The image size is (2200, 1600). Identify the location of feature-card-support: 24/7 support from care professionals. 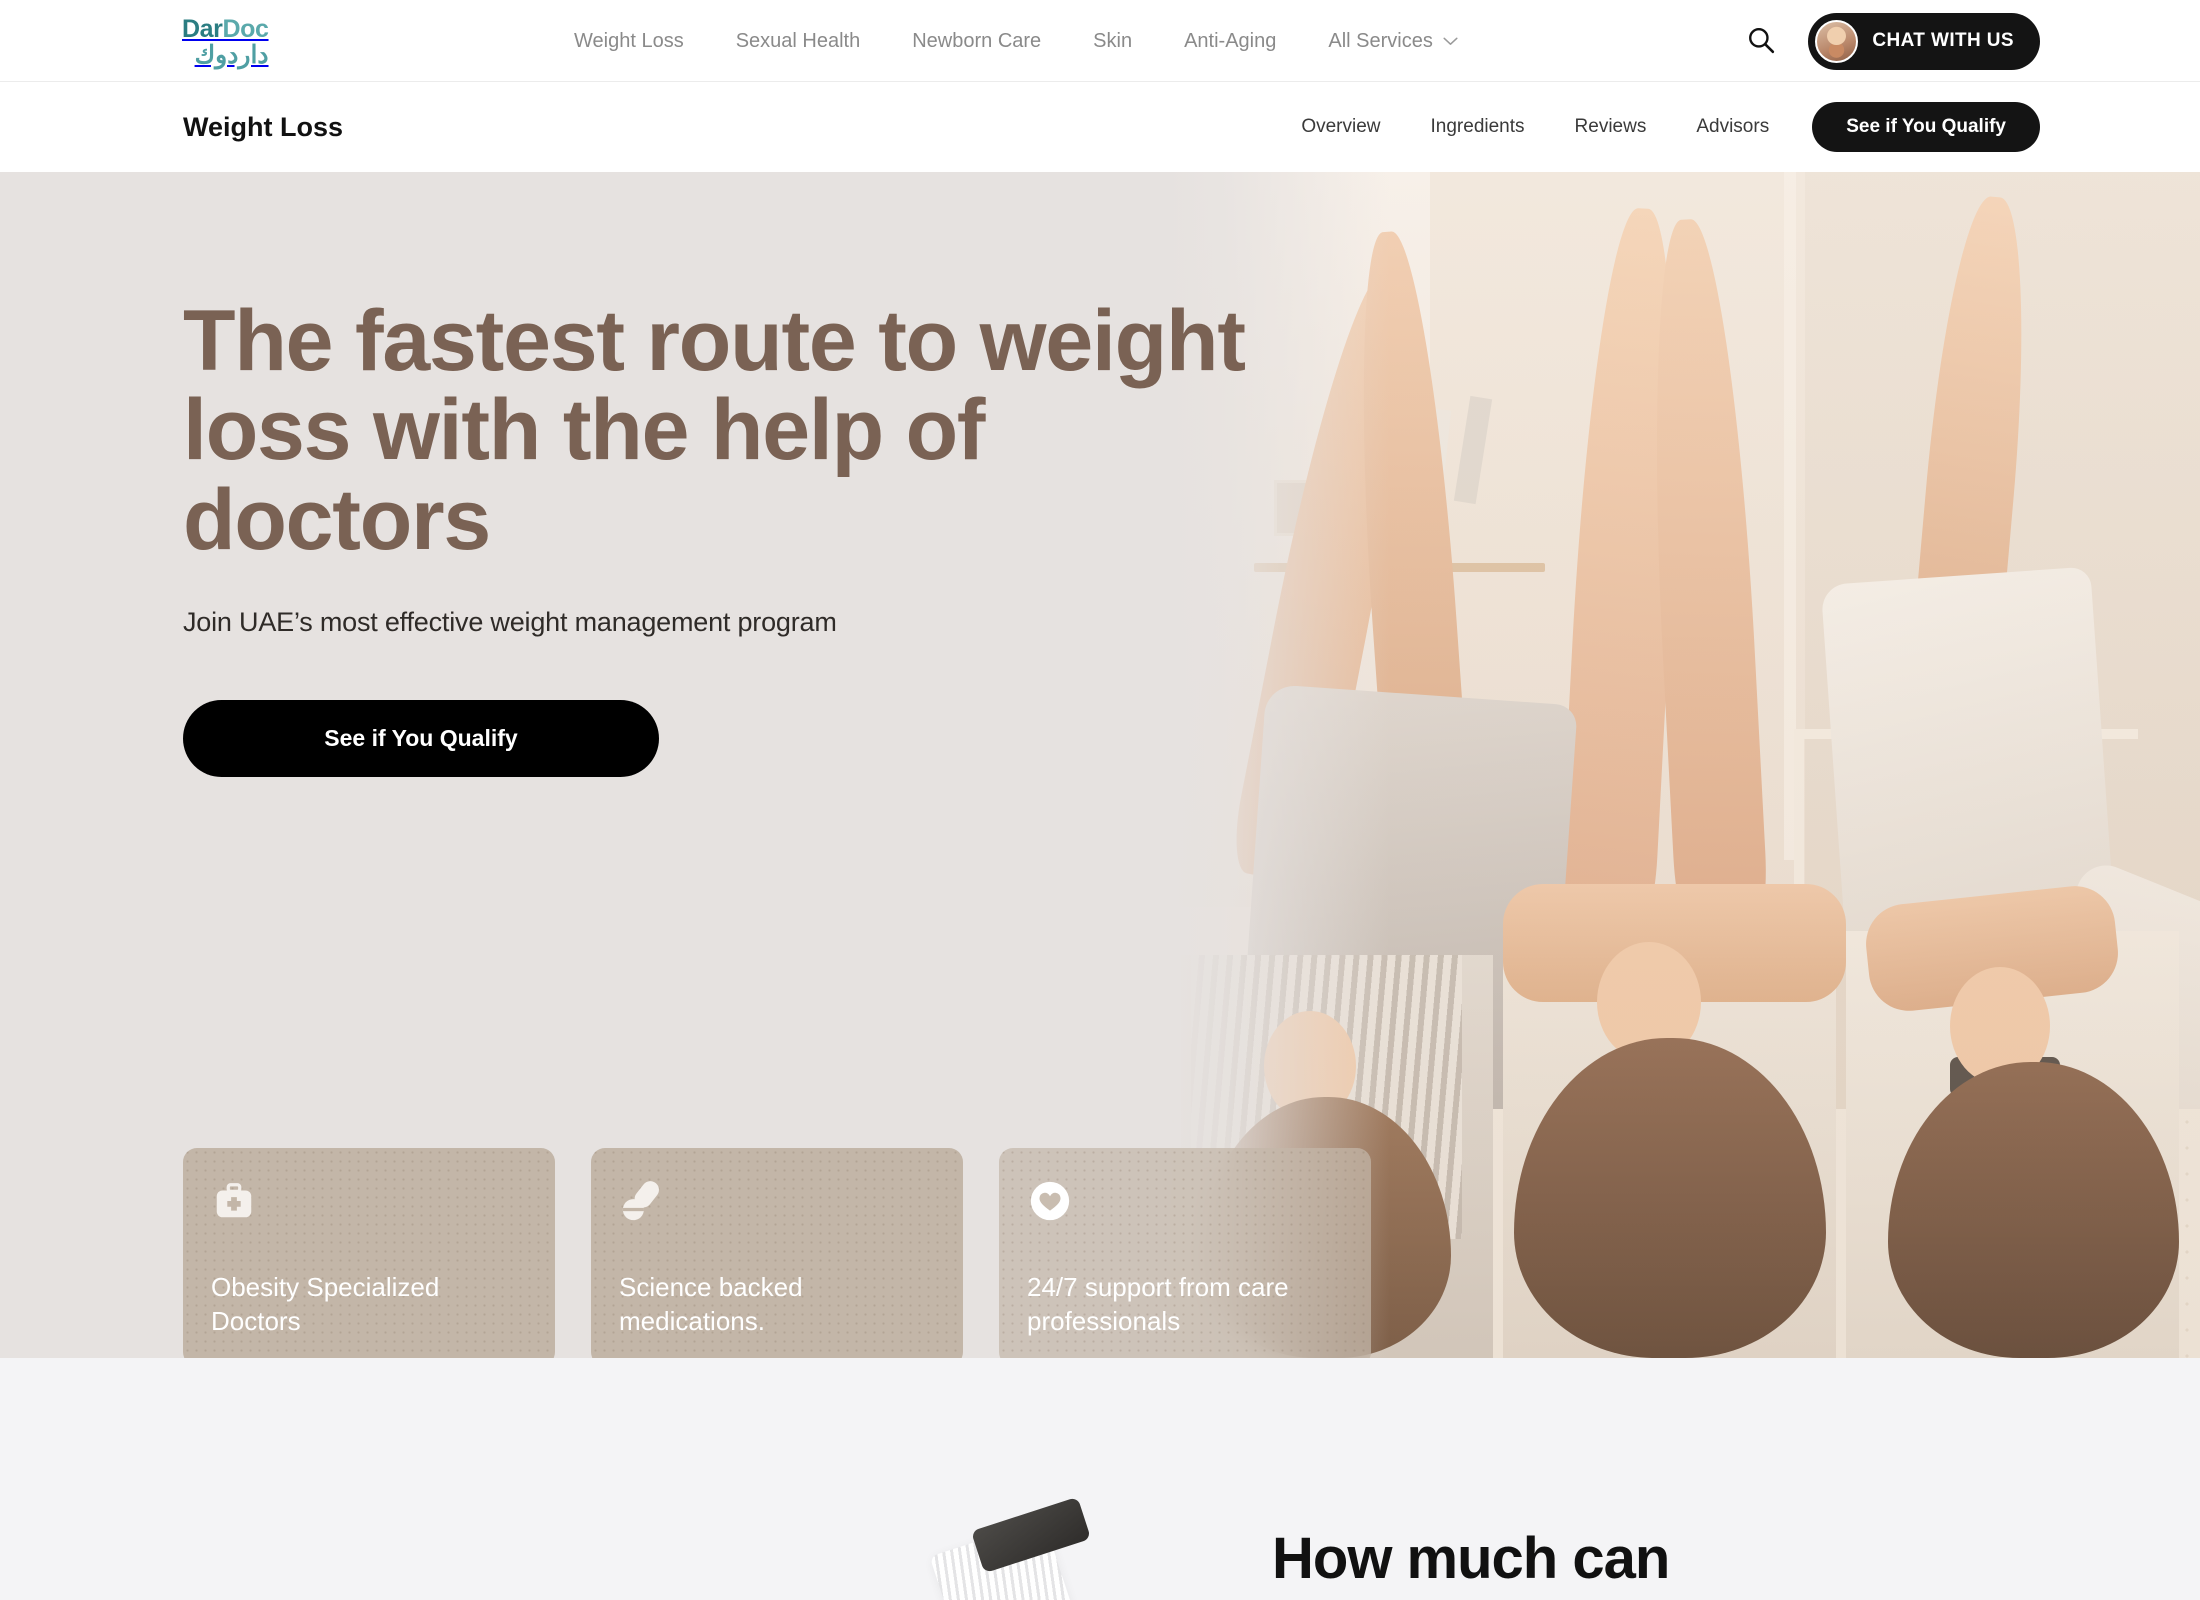
(1185, 1253).